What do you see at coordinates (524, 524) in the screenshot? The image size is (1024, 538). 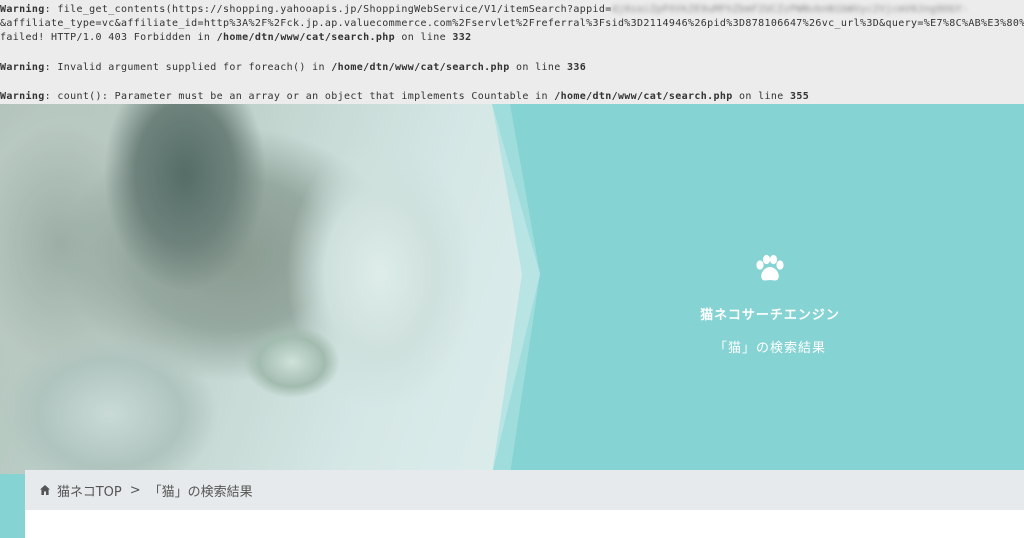 I see `content-area` at bounding box center [524, 524].